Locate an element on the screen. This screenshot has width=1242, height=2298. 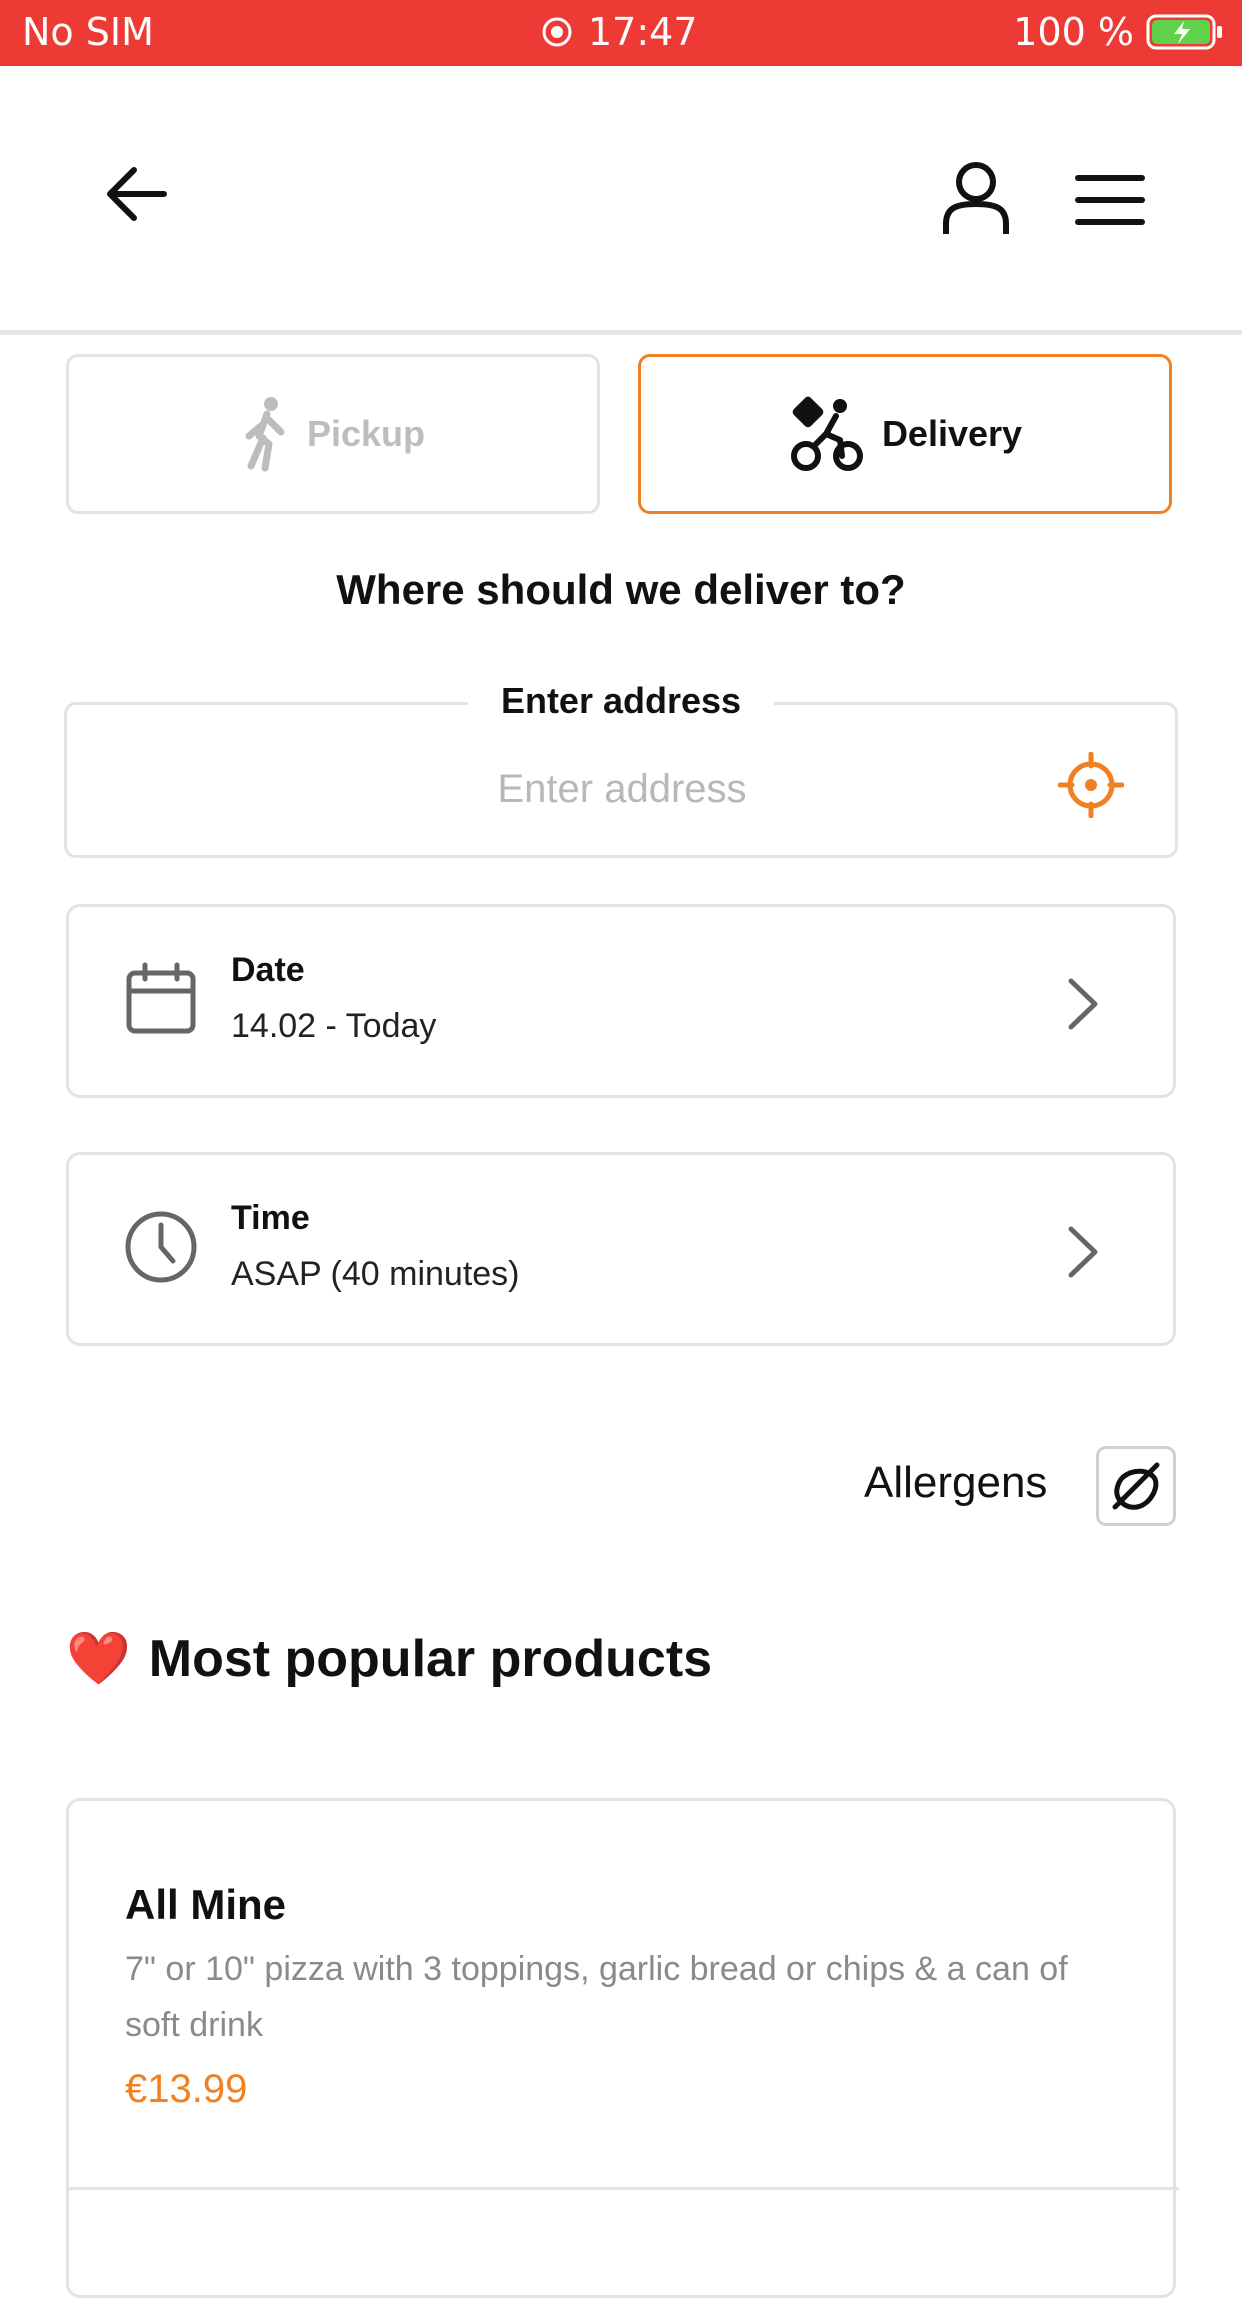
status-center: 17:47 is located at coordinates (619, 32).